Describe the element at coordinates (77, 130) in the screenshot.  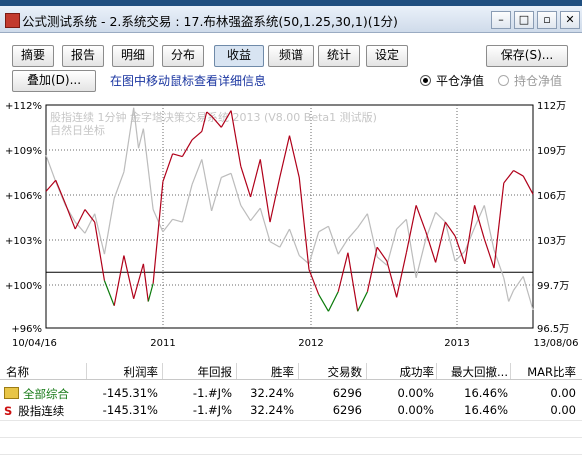
I see `watermark-line-2: 自然日坐标` at that location.